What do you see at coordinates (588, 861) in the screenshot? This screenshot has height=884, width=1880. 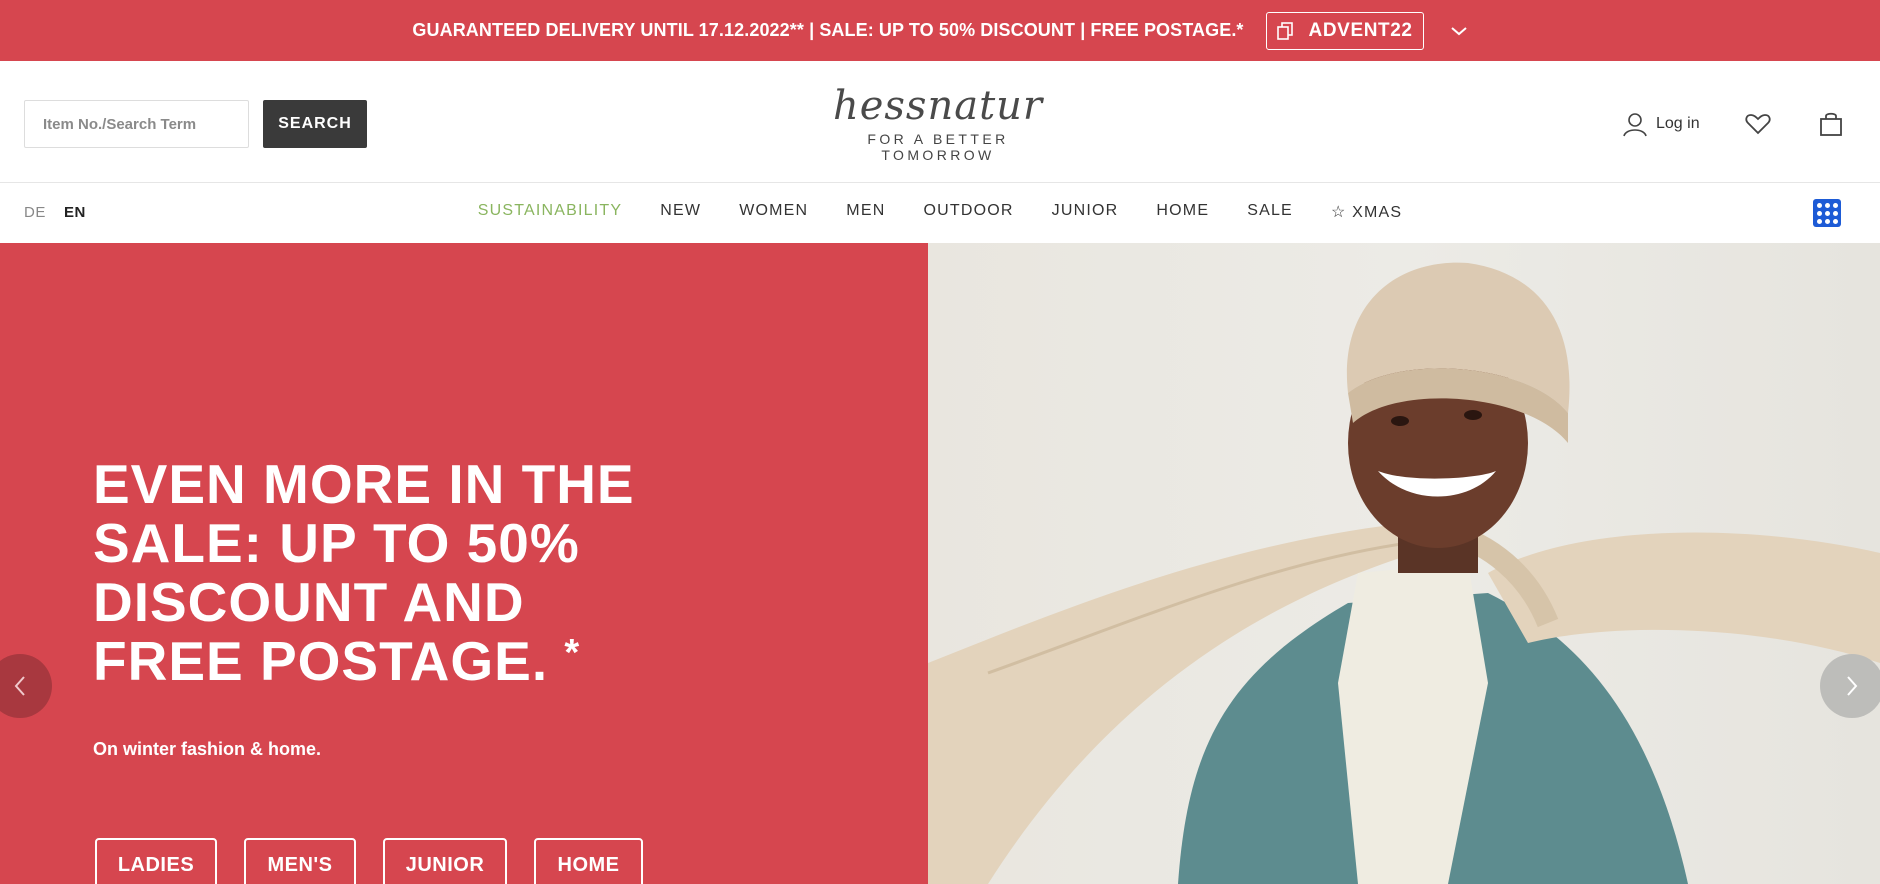 I see `hero-button-home: HOME` at bounding box center [588, 861].